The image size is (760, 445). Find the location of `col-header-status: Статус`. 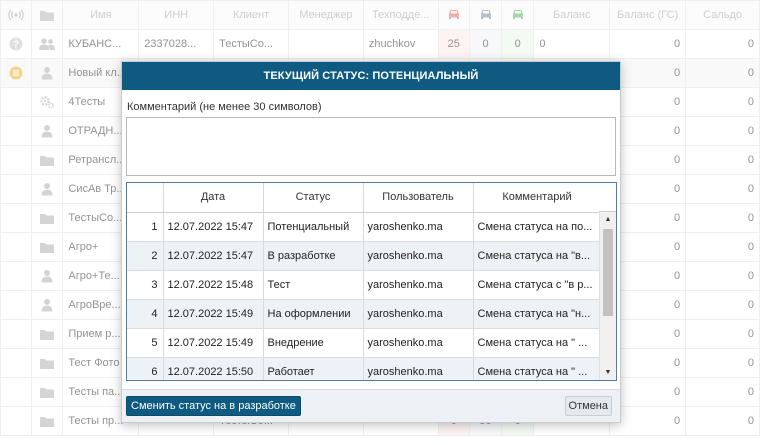

col-header-status: Статус is located at coordinates (313, 198).